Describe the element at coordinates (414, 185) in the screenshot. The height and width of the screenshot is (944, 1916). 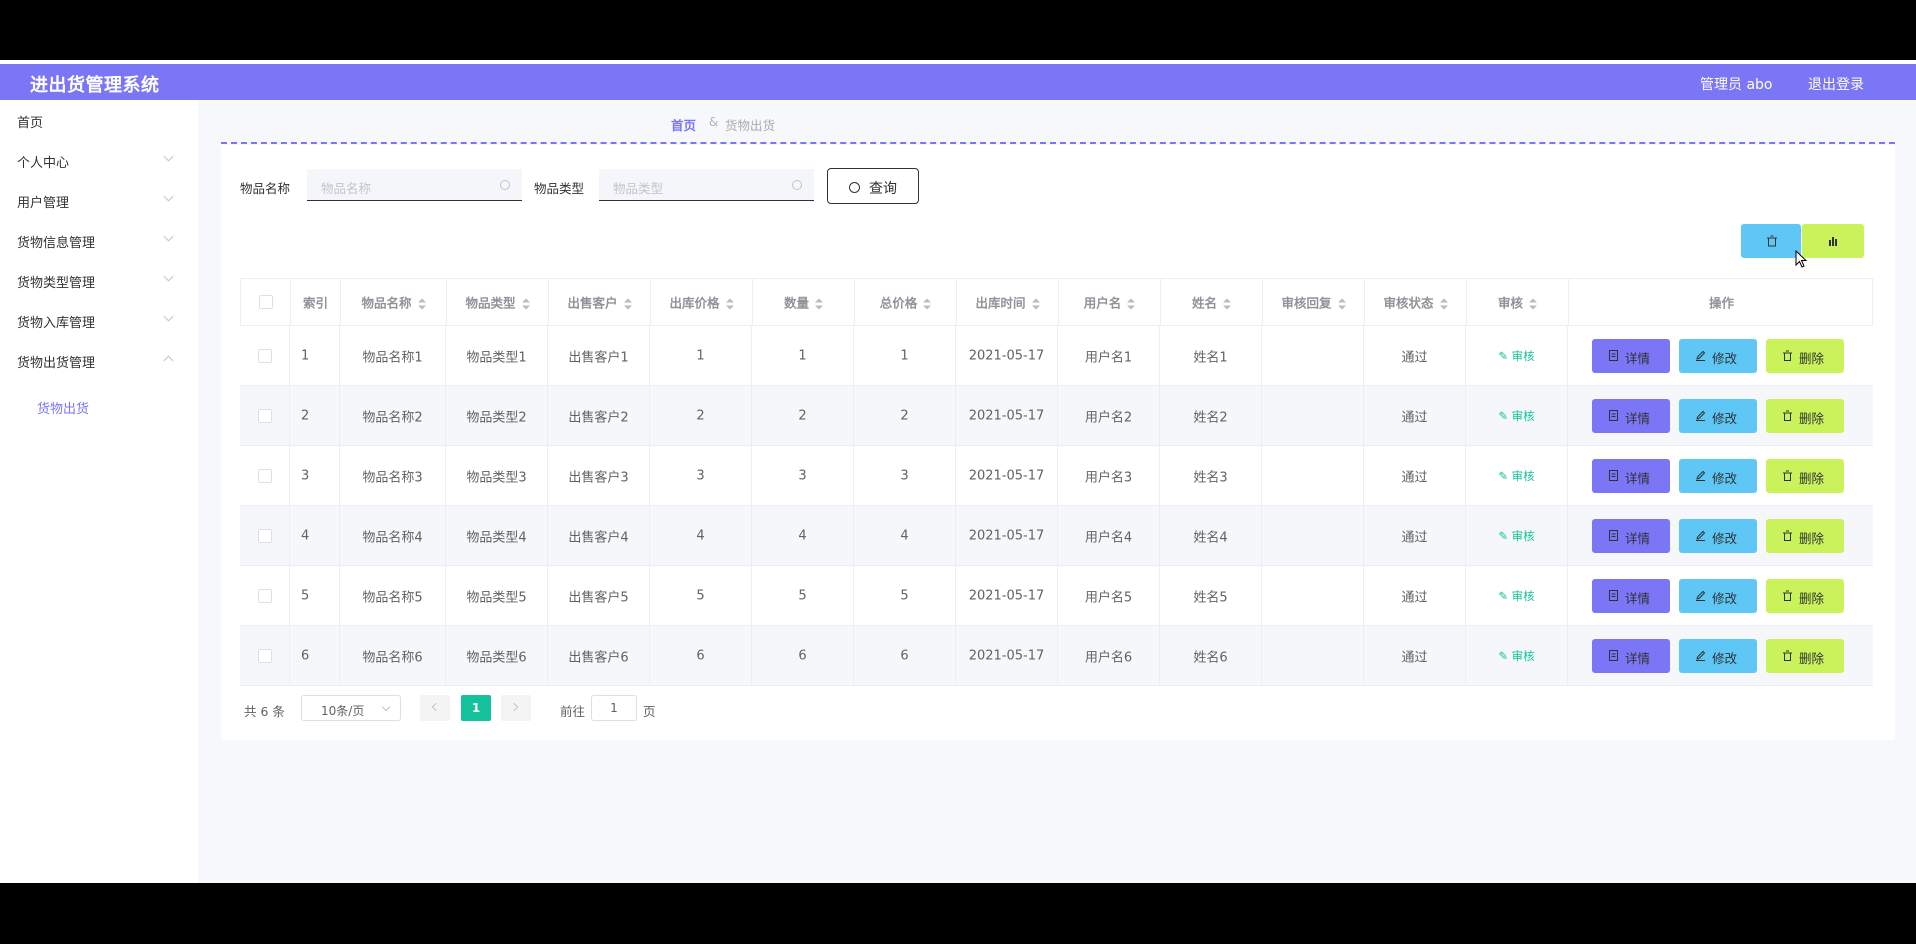
I see `name-filter-input: 物品名称` at that location.